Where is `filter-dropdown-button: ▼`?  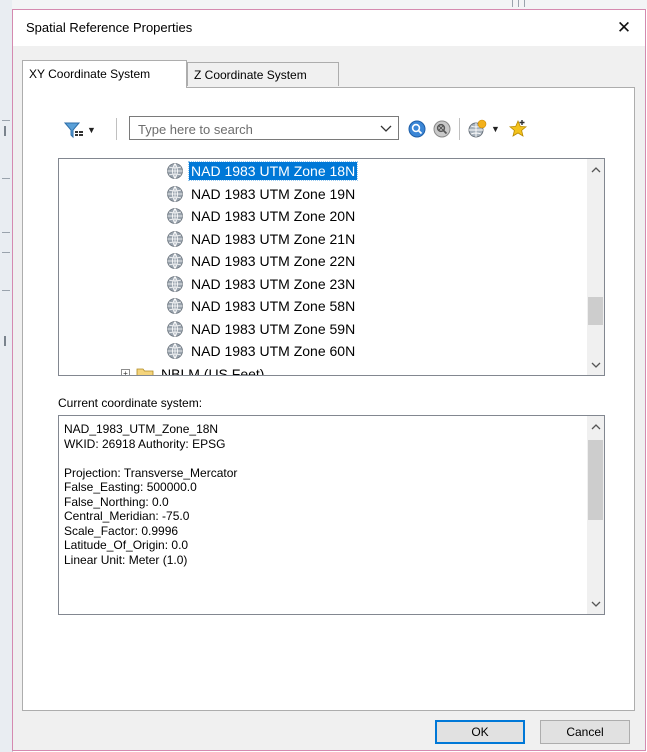
filter-dropdown-button: ▼ is located at coordinates (82, 130).